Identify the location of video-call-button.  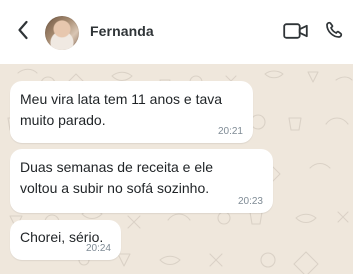
(296, 33).